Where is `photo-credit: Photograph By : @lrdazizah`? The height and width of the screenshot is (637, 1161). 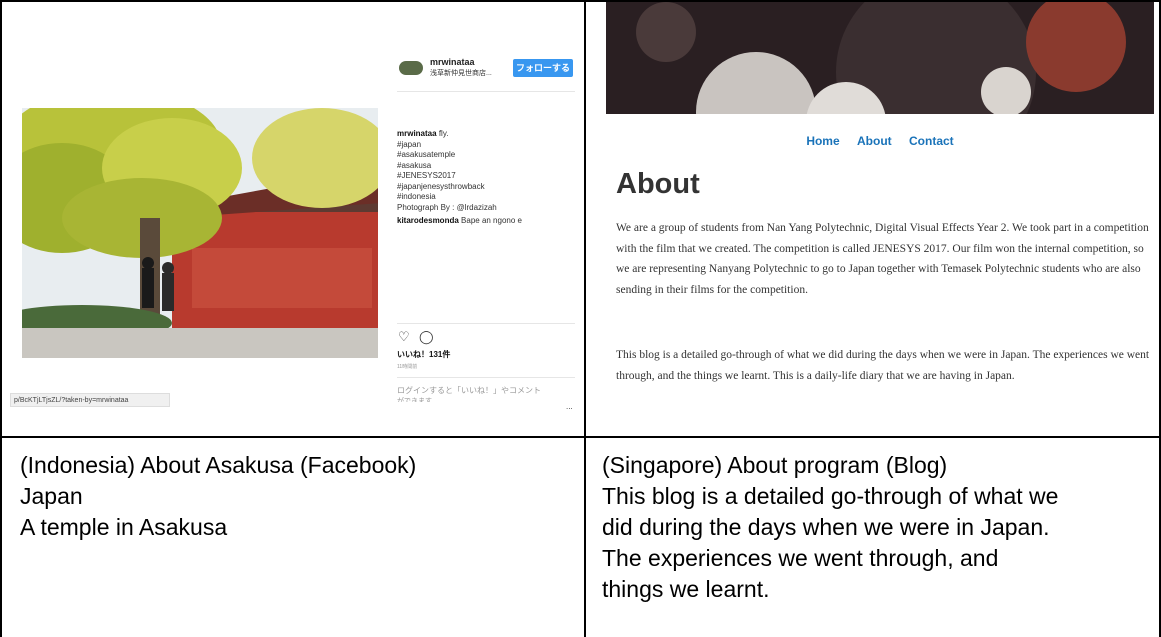
photo-credit: Photograph By : @lrdazizah is located at coordinates (447, 207).